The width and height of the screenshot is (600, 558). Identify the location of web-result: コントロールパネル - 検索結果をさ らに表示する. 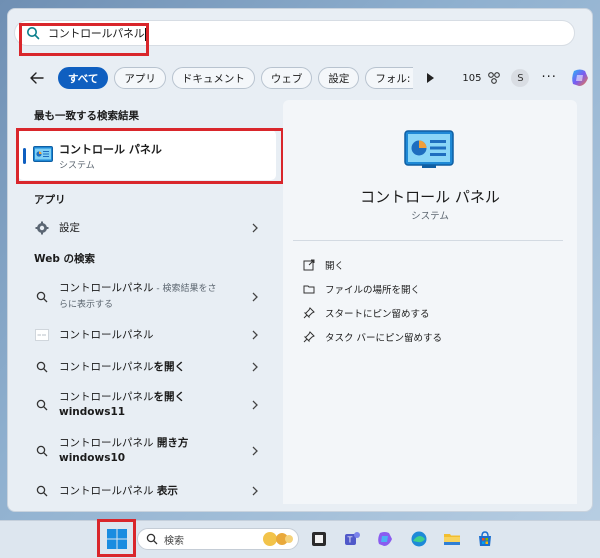
(149, 297).